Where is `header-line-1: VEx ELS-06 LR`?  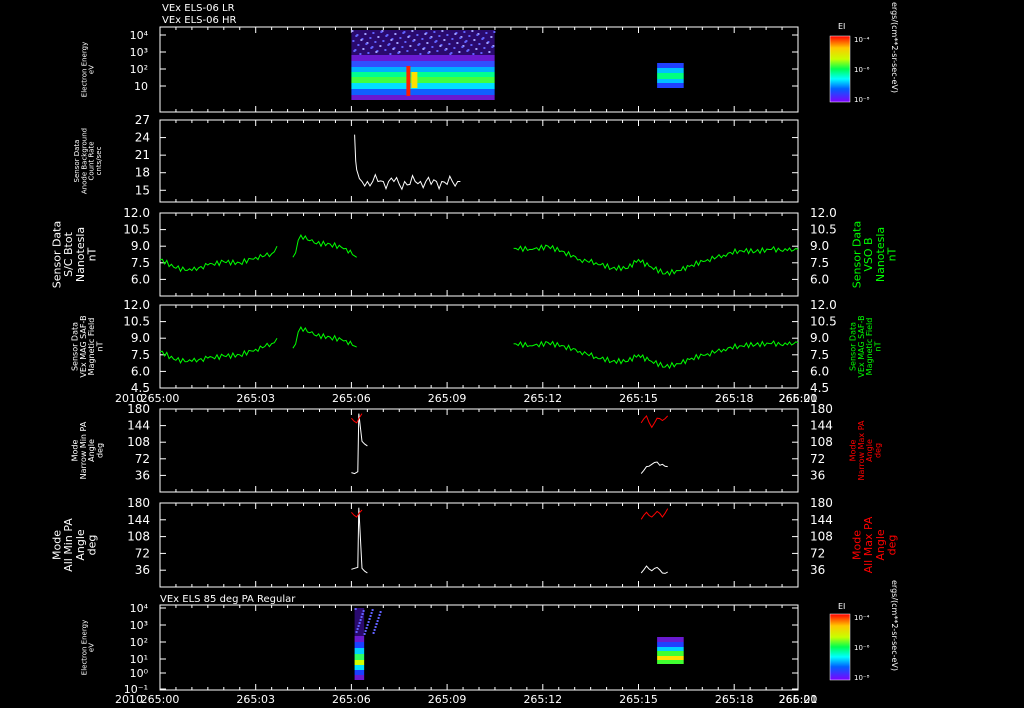
header-line-1: VEx ELS-06 LR is located at coordinates (198, 8).